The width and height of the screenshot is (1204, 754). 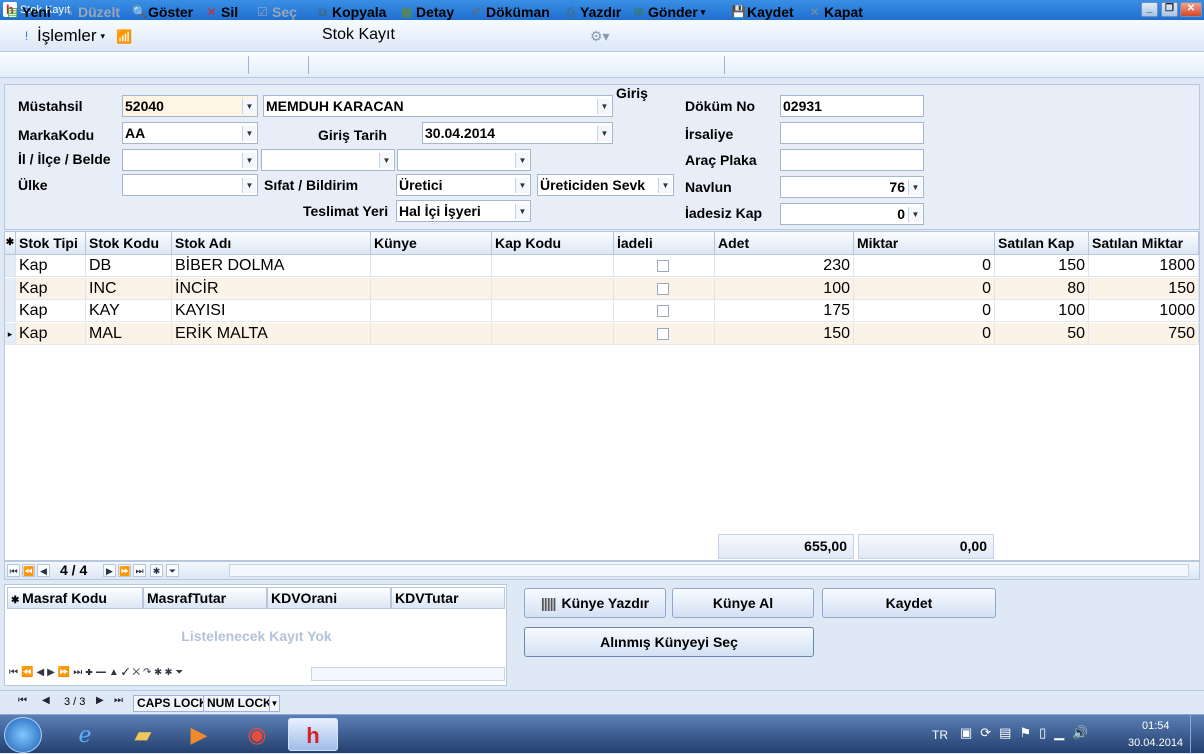 I want to click on cell-ad: ERİK MALTA, so click(x=271, y=333).